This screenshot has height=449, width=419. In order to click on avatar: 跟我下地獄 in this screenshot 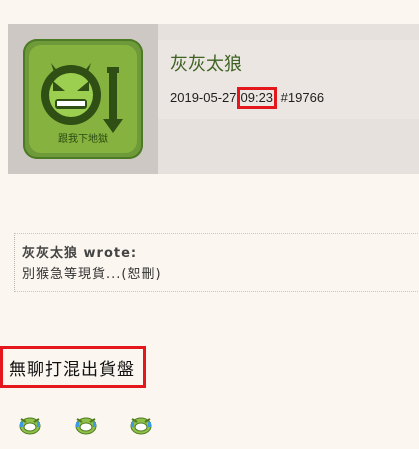, I will do `click(83, 99)`.